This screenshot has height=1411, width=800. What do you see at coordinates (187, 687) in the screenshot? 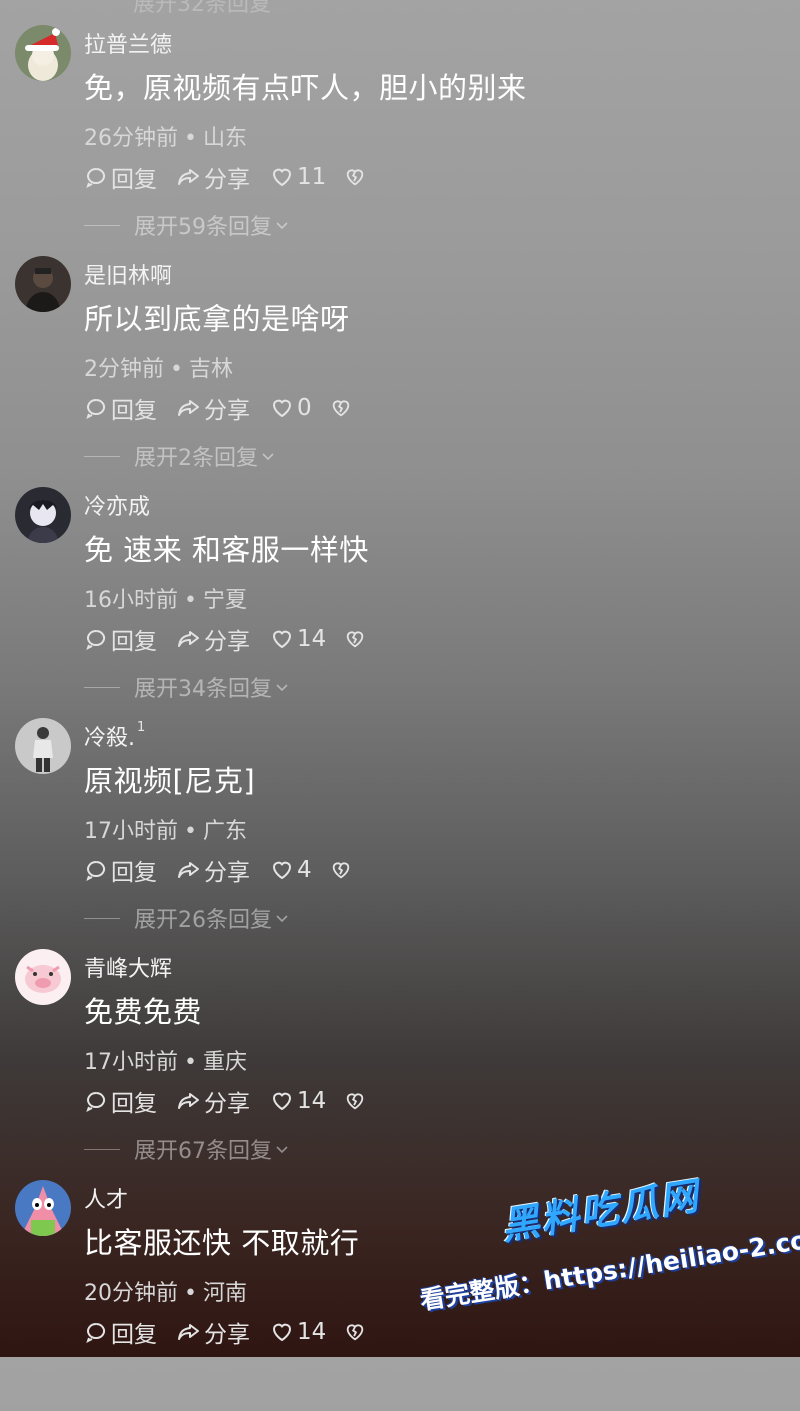
I see `expand-replies-button: 展开34条回复` at bounding box center [187, 687].